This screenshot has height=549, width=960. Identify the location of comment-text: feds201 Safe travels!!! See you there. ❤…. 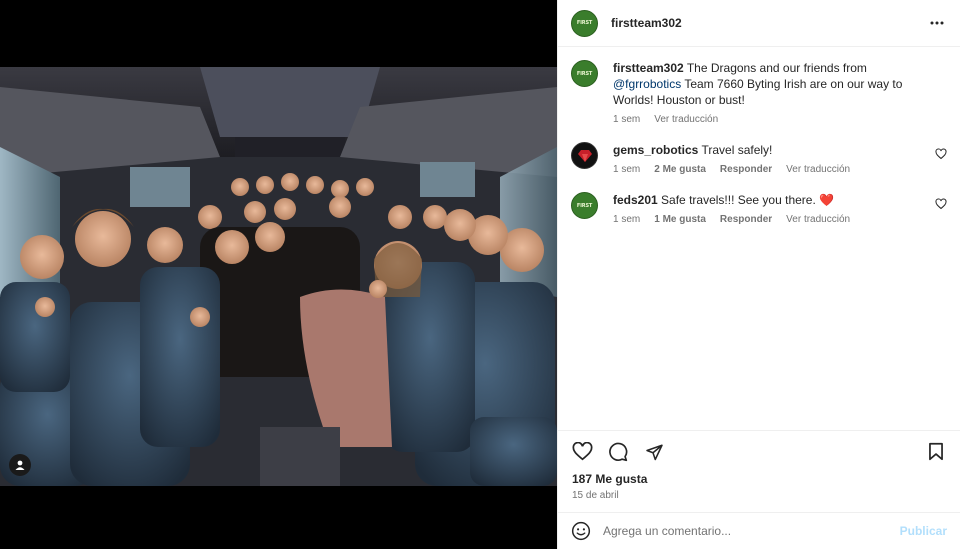
(769, 200).